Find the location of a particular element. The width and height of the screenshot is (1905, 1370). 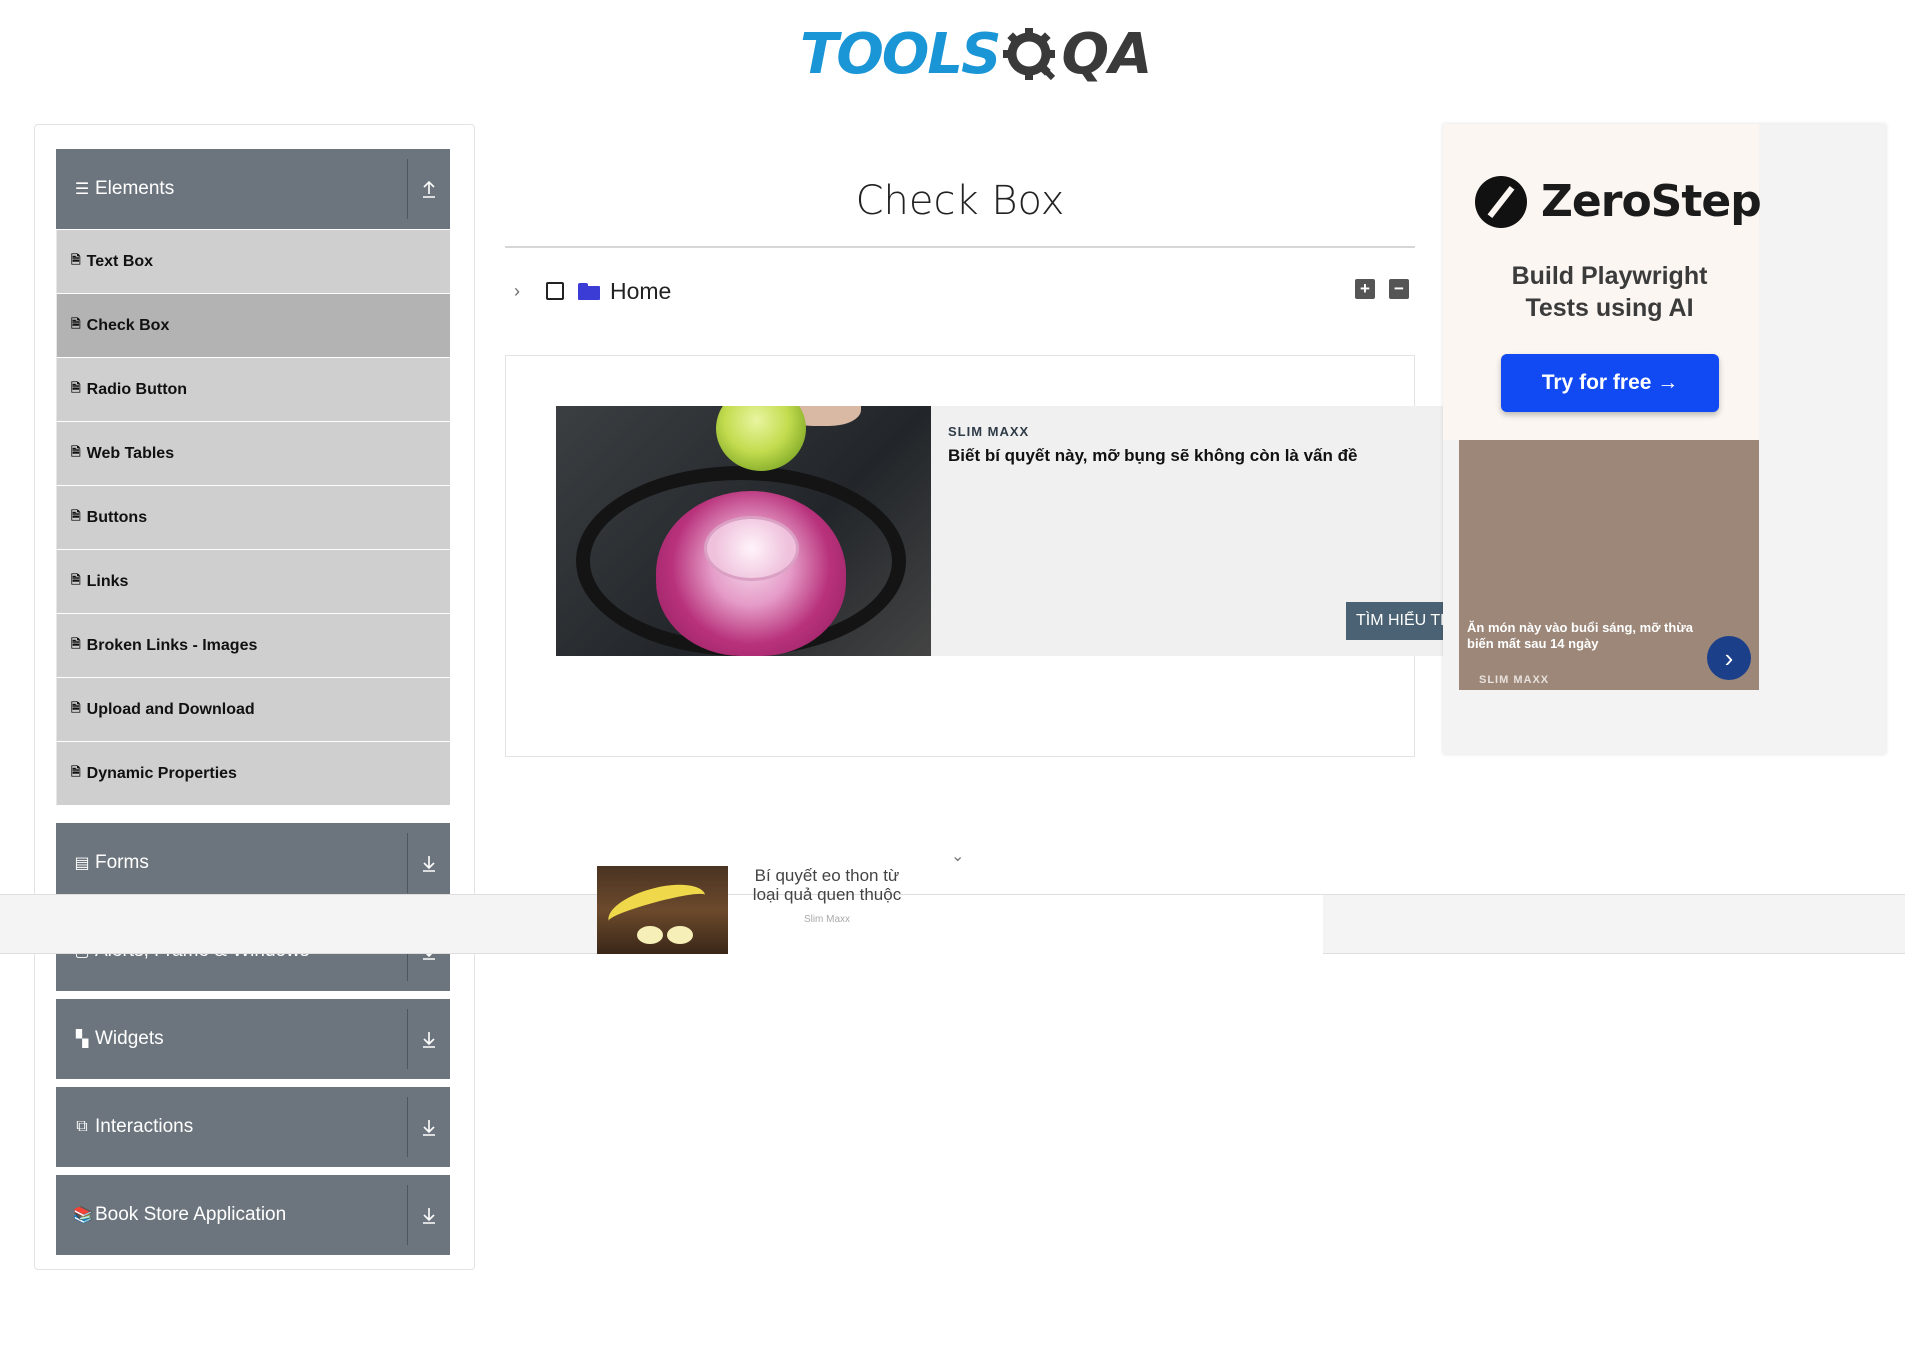

group-header-forms: ▤ Forms is located at coordinates (253, 863).